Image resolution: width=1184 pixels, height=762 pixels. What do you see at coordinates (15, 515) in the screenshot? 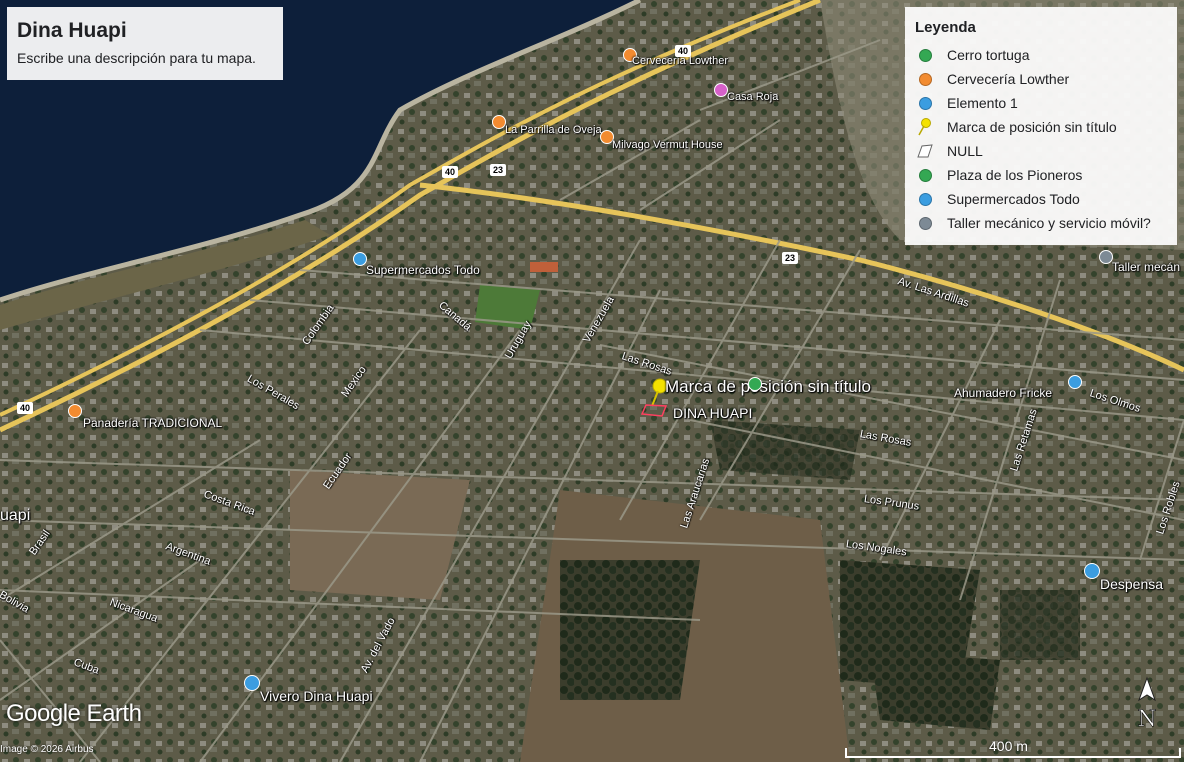
I see `edge-place-label: uapi` at bounding box center [15, 515].